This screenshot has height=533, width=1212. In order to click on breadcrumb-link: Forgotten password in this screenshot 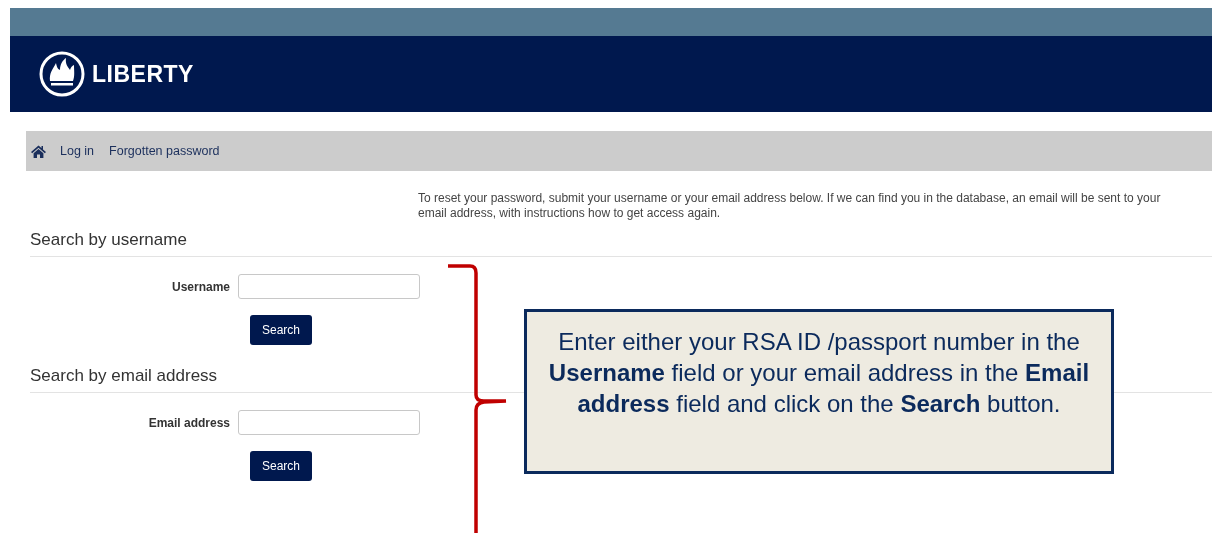, I will do `click(164, 151)`.